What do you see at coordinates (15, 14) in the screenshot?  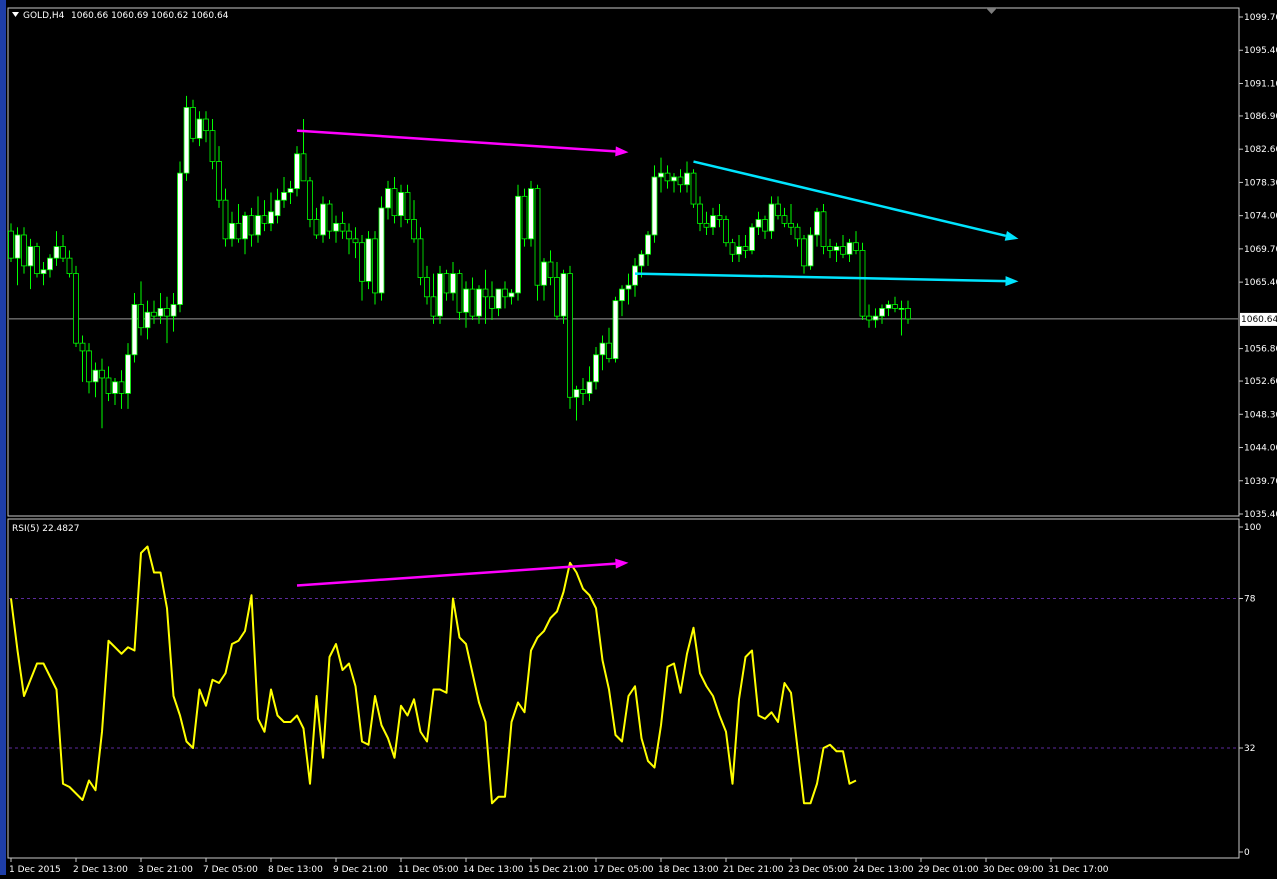 I see `dropdown-triangle-icon` at bounding box center [15, 14].